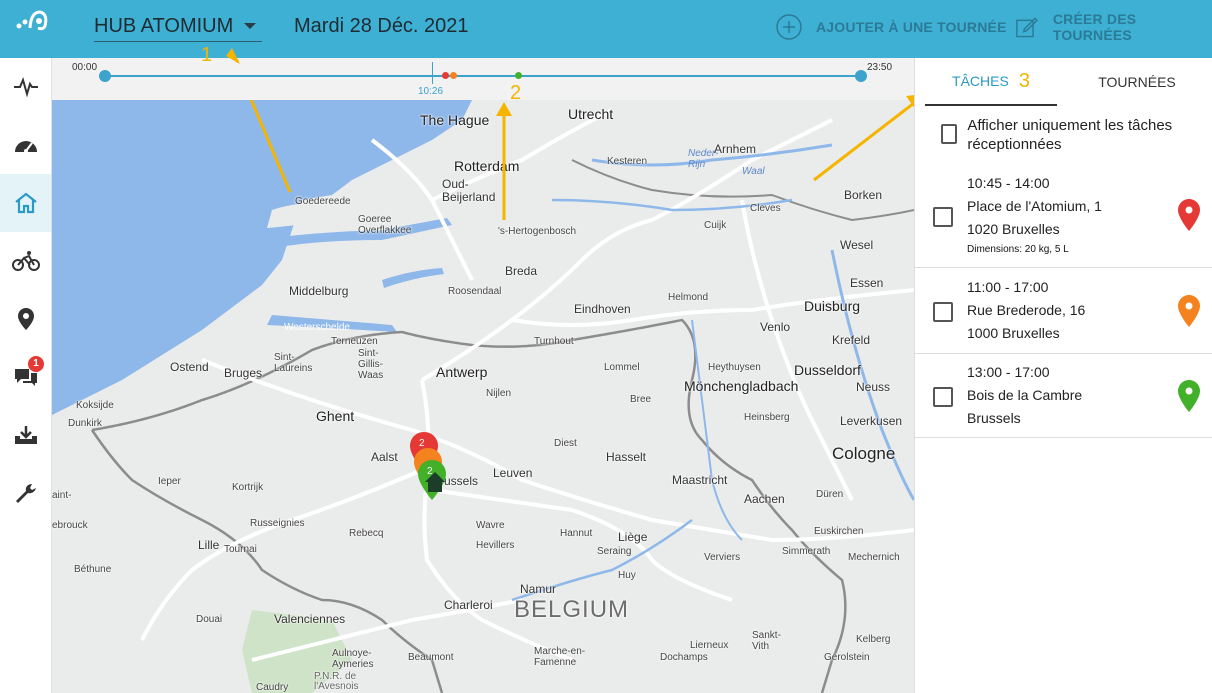 Image resolution: width=1212 pixels, height=693 pixels. I want to click on sidebar-item-places, so click(25, 319).